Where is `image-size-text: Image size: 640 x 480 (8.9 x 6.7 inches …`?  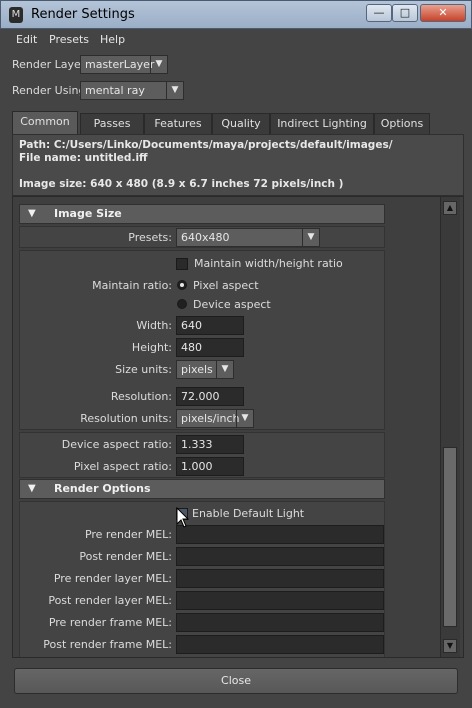 image-size-text: Image size: 640 x 480 (8.9 x 6.7 inches … is located at coordinates (181, 184).